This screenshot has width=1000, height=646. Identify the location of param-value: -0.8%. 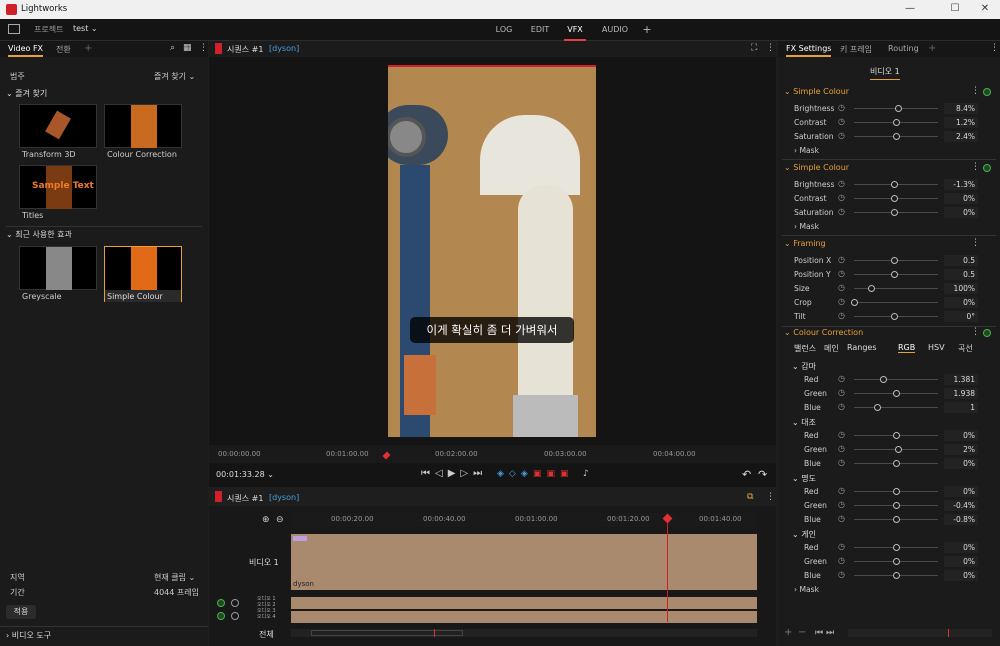
(961, 519).